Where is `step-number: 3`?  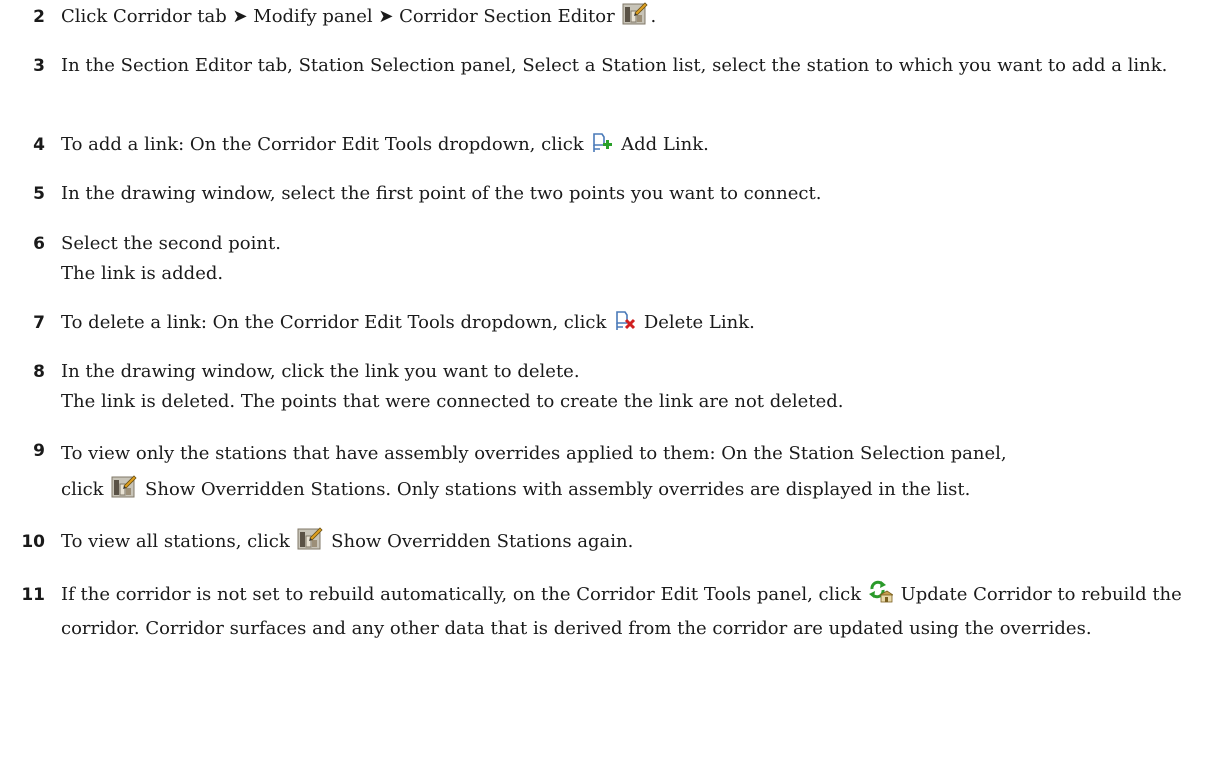
step-number: 3 is located at coordinates (39, 66).